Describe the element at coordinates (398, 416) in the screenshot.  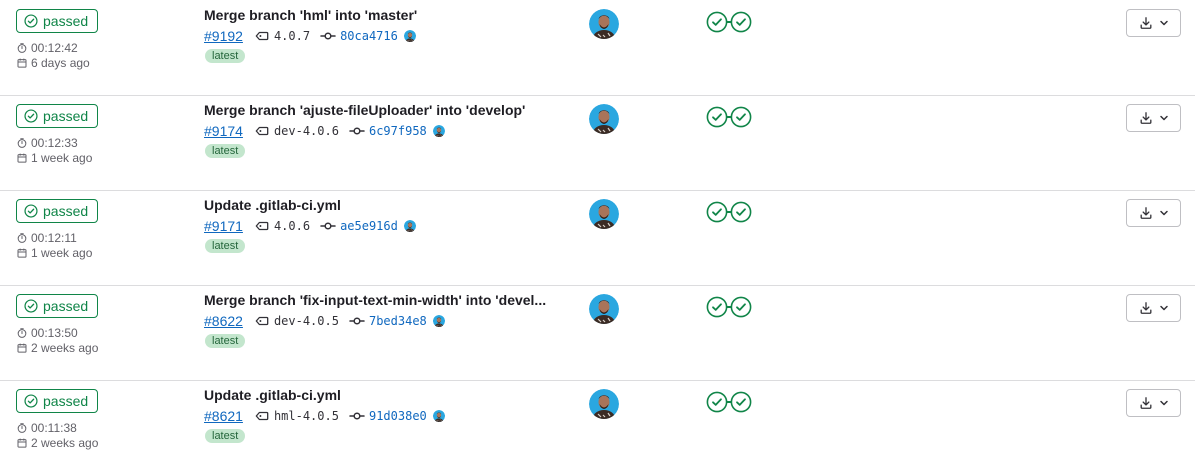
I see `commit-sha-link: 91d038e0` at that location.